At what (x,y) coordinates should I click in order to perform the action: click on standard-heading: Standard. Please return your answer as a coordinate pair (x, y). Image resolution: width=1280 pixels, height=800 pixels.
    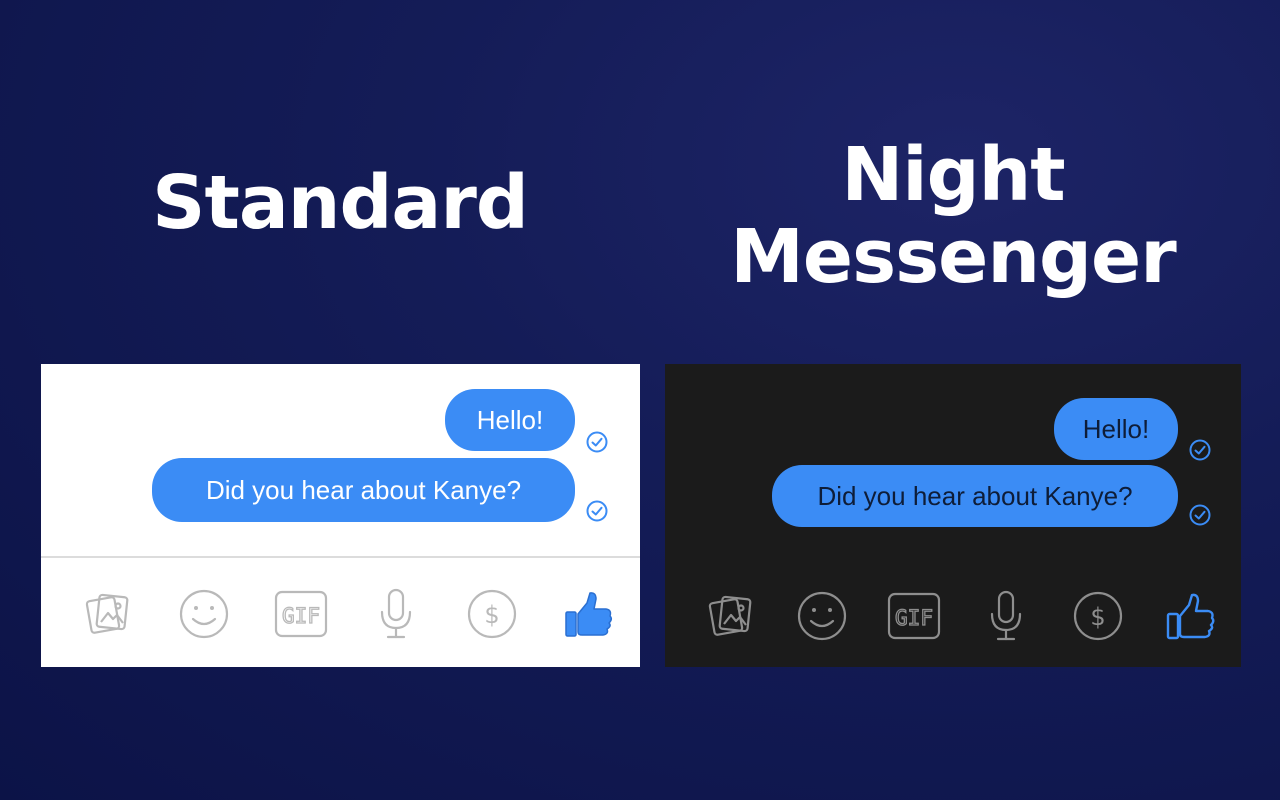
    Looking at the image, I should click on (340, 203).